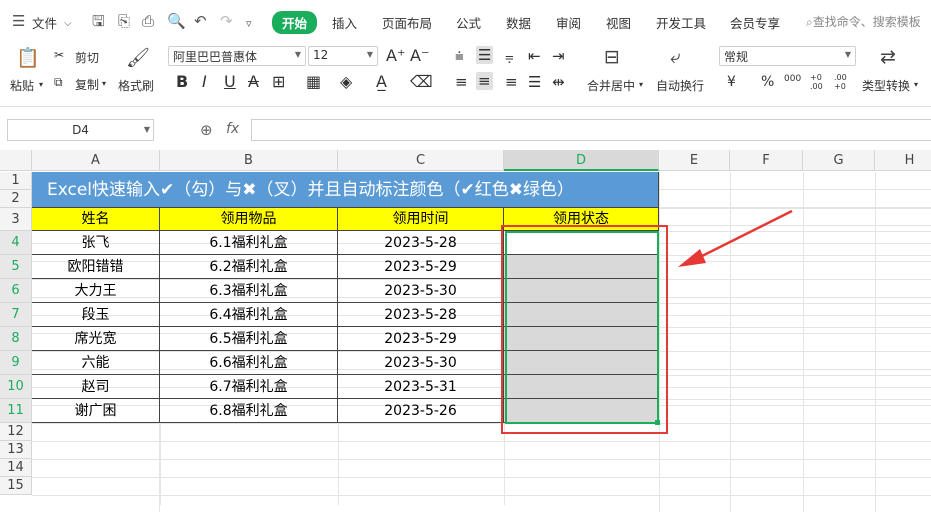 The width and height of the screenshot is (931, 512). I want to click on tab-insert: 插入, so click(344, 22).